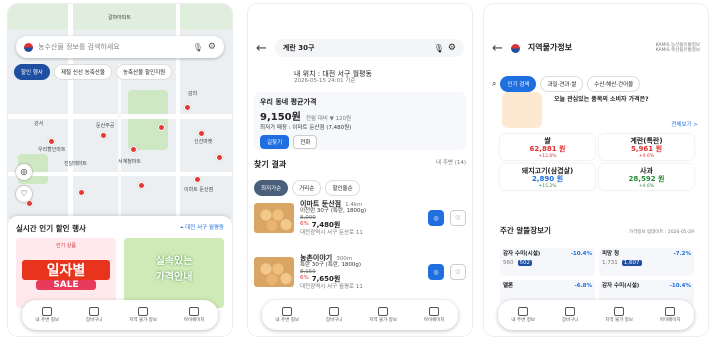 This screenshot has height=344, width=720. Describe the element at coordinates (518, 84) in the screenshot. I see `chip-popular: 인기 검색` at that location.